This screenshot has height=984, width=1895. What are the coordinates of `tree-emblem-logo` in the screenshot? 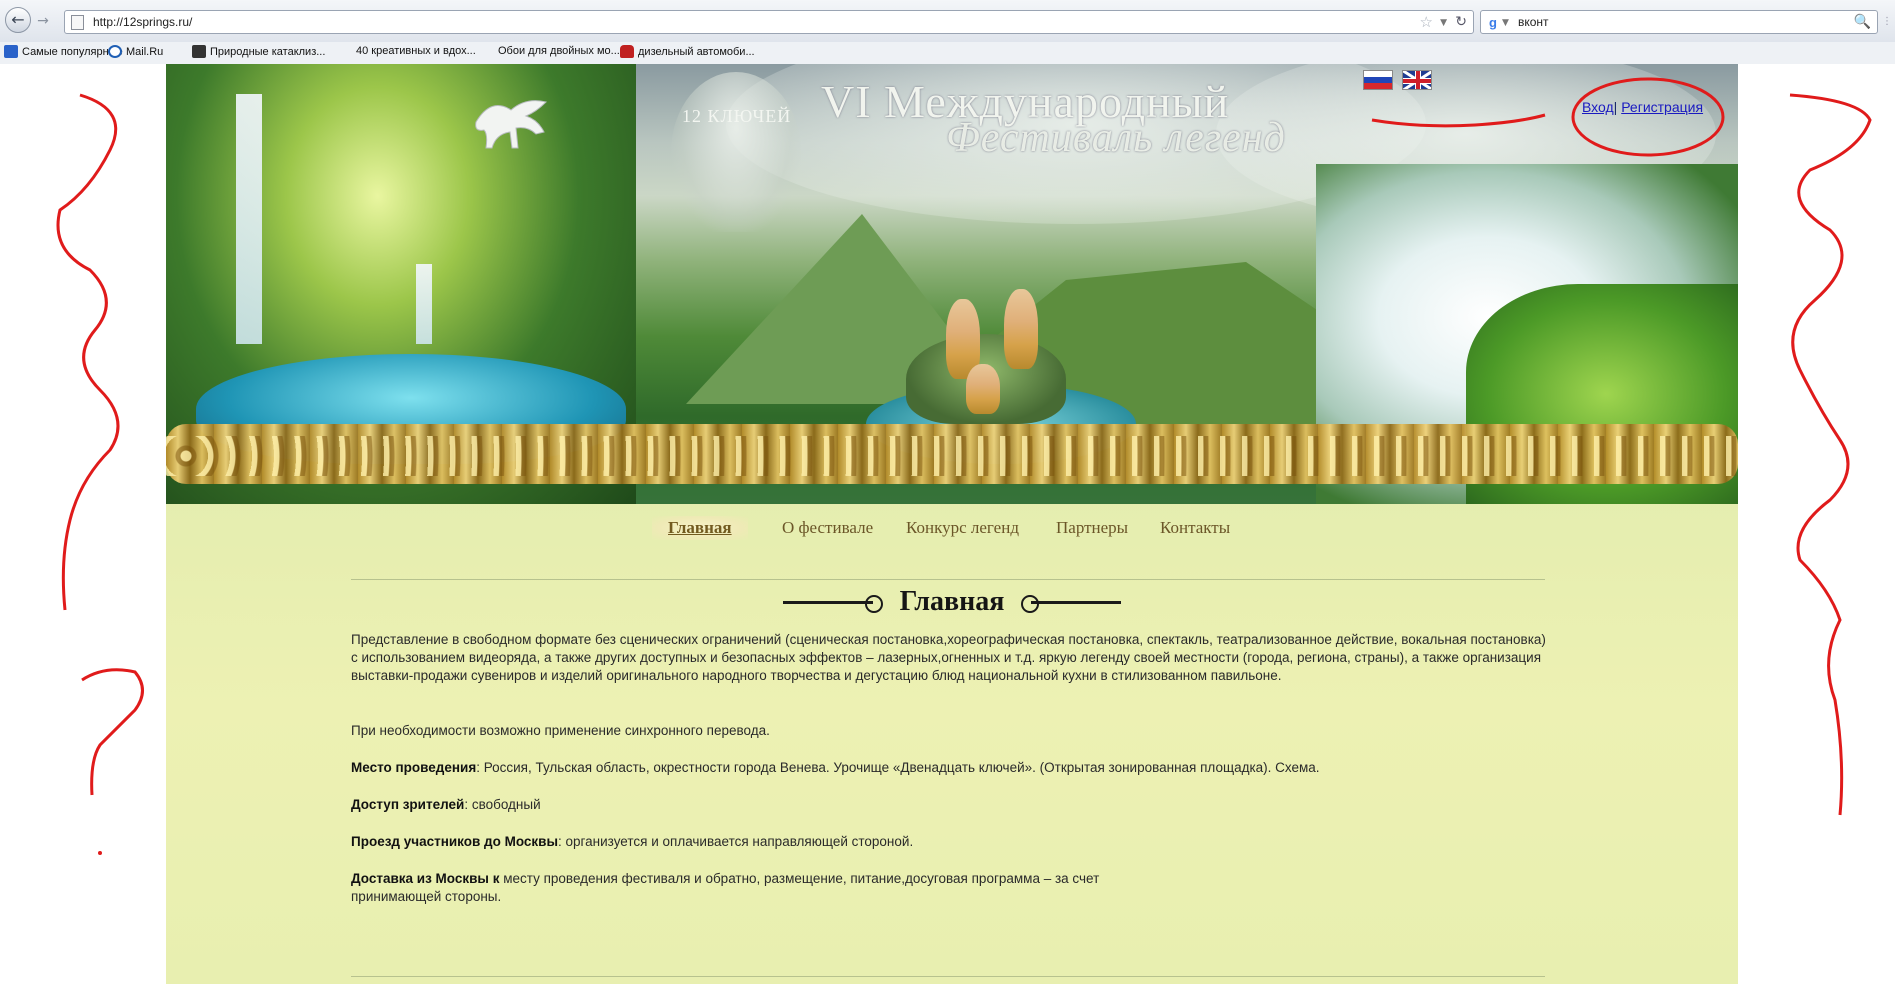 It's located at (736, 152).